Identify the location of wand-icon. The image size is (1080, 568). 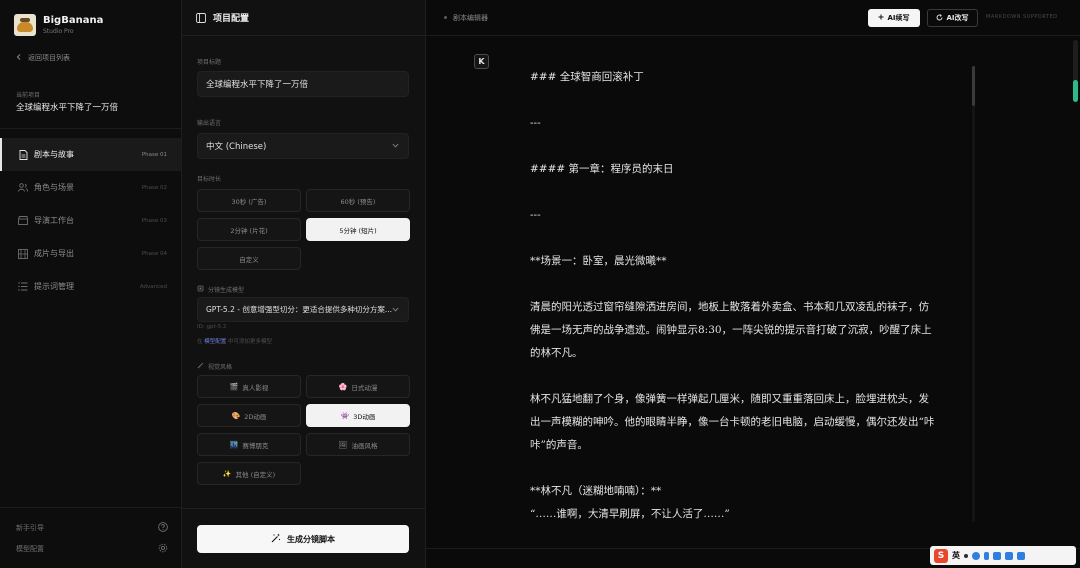
(200, 366).